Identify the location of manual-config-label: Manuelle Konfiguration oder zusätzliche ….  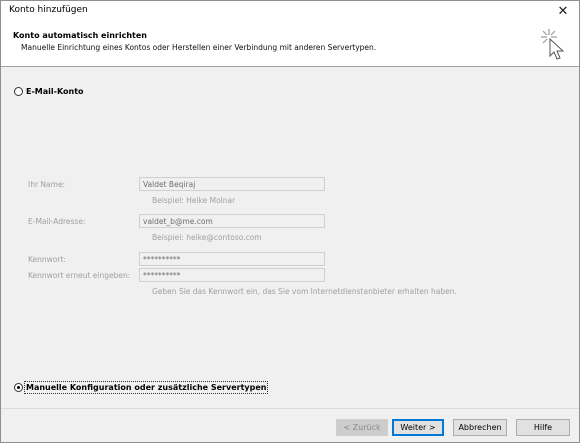
(146, 387).